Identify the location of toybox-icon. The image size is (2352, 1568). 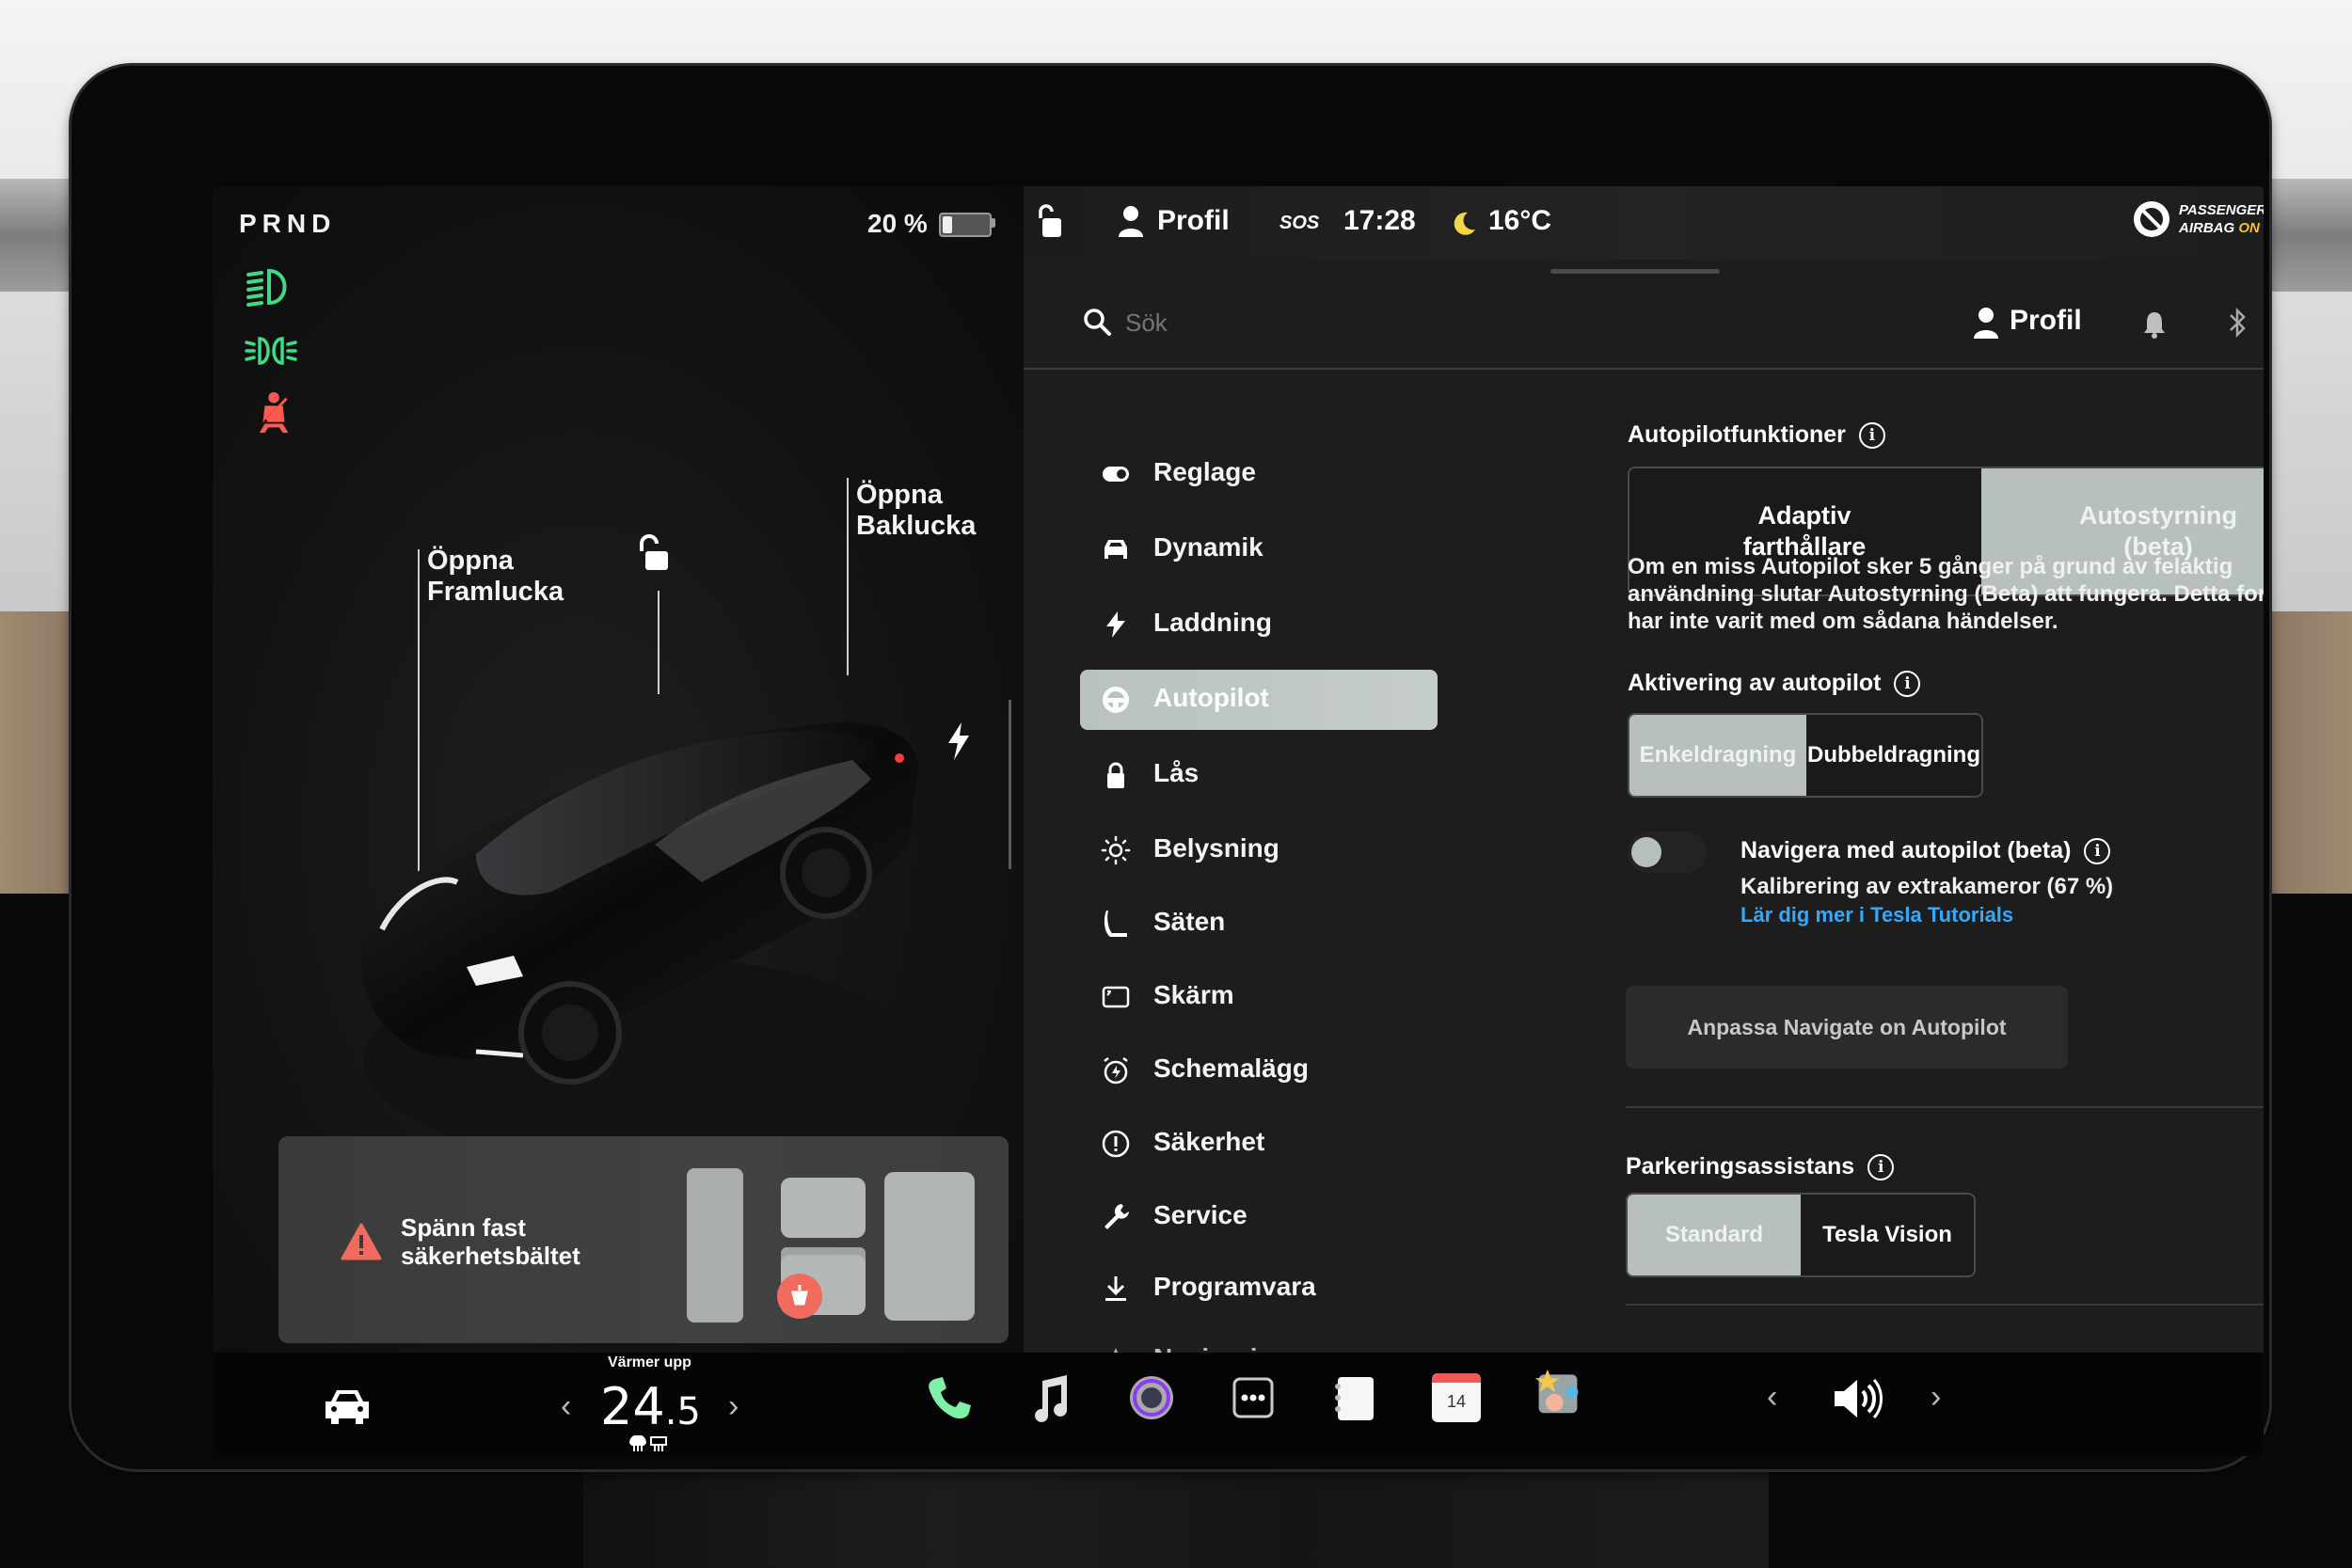
(1558, 1393).